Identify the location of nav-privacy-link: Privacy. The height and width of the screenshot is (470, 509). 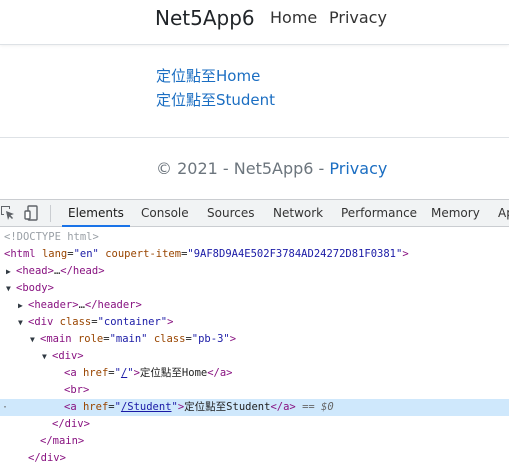
(358, 17).